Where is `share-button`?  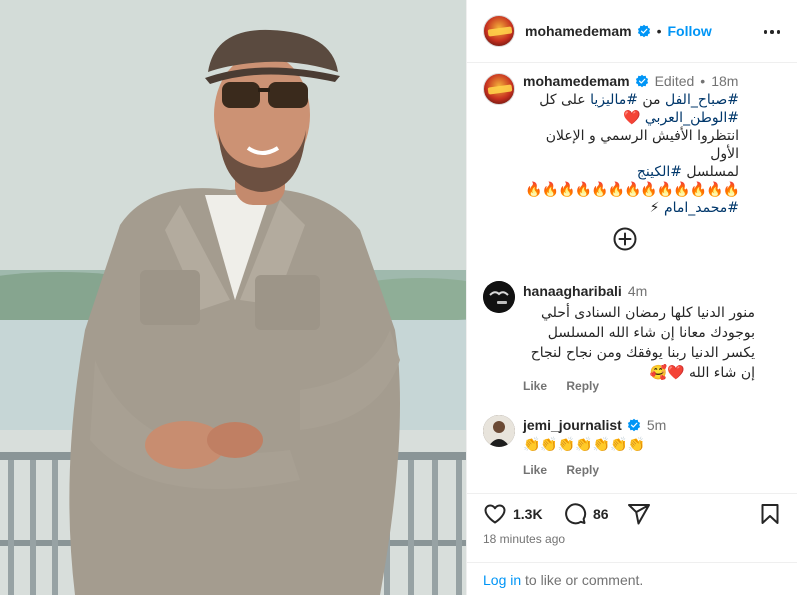
share-button is located at coordinates (639, 514).